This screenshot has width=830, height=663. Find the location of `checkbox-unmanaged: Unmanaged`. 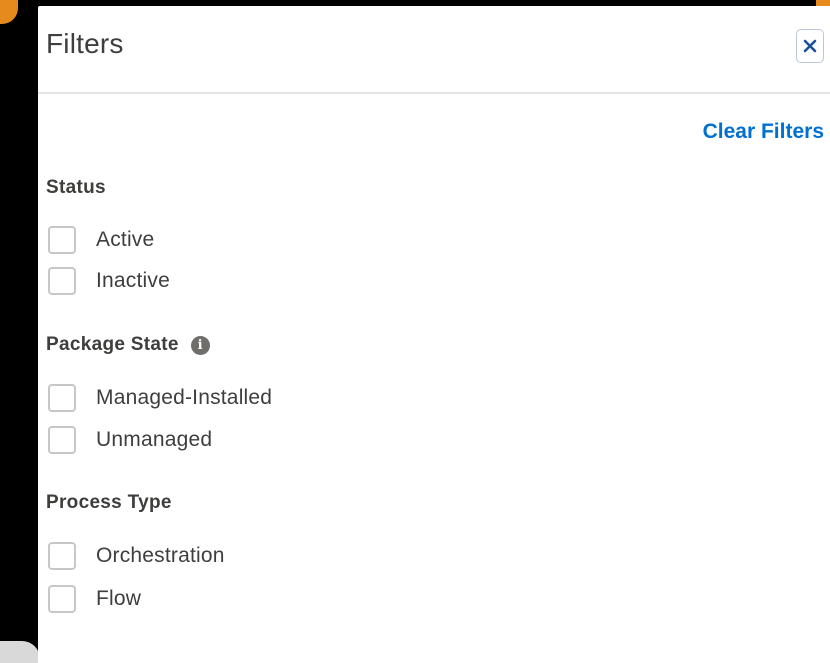

checkbox-unmanaged: Unmanaged is located at coordinates (130, 440).